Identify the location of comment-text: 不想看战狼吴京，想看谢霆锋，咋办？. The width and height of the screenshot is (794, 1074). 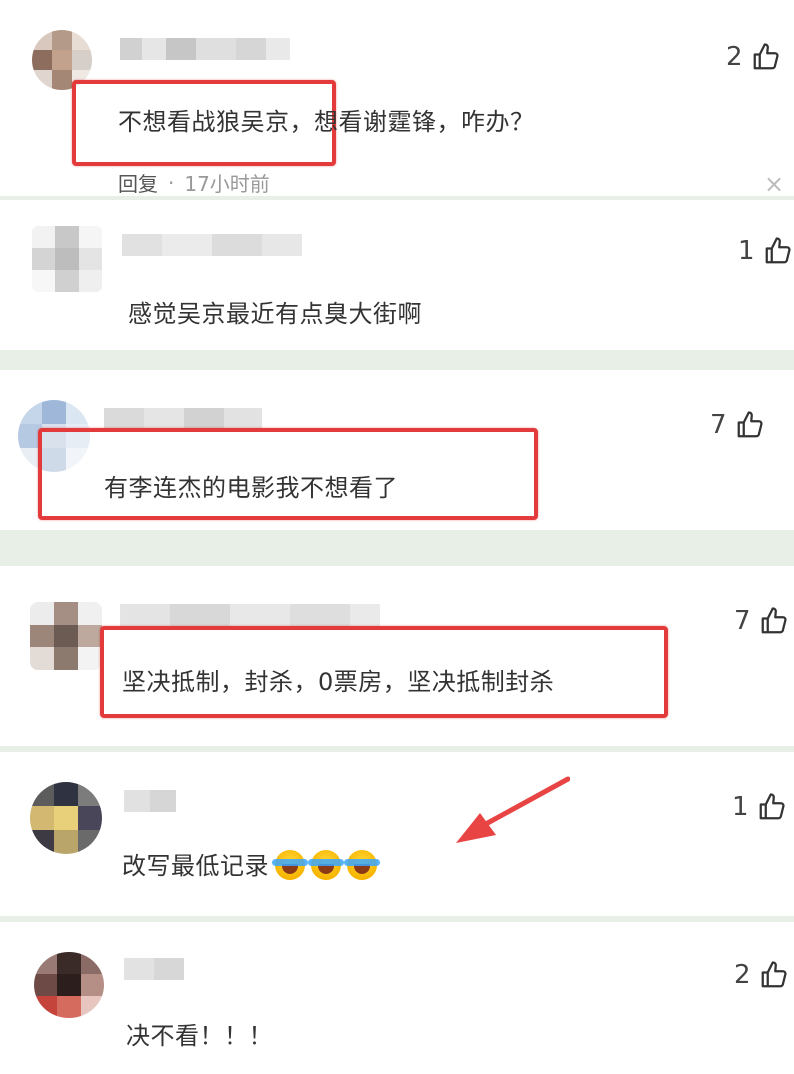
(326, 122).